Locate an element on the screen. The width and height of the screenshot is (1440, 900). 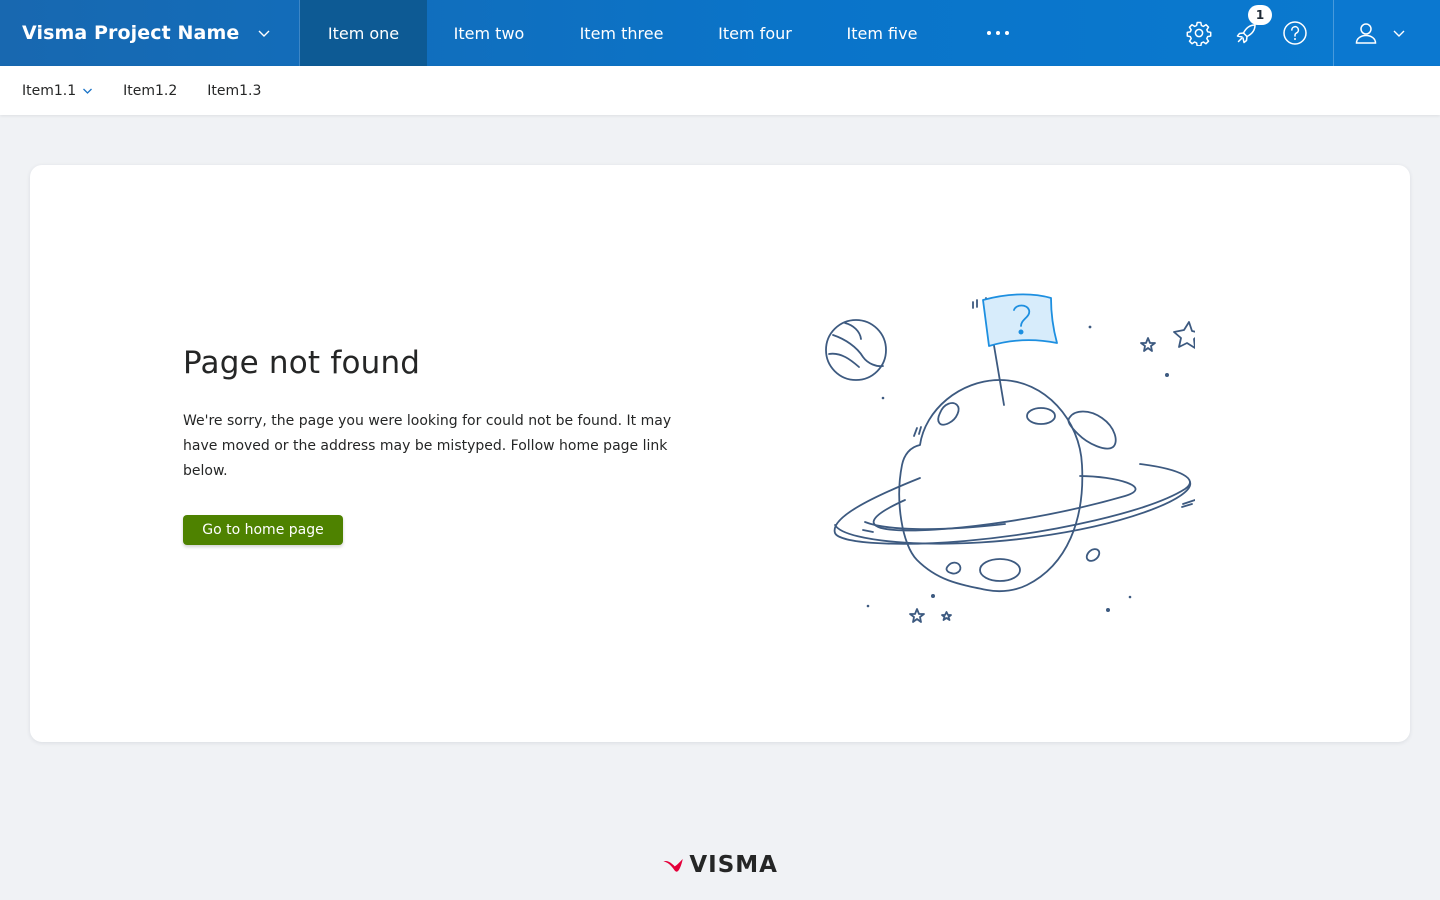
user-menu is located at coordinates (1386, 33).